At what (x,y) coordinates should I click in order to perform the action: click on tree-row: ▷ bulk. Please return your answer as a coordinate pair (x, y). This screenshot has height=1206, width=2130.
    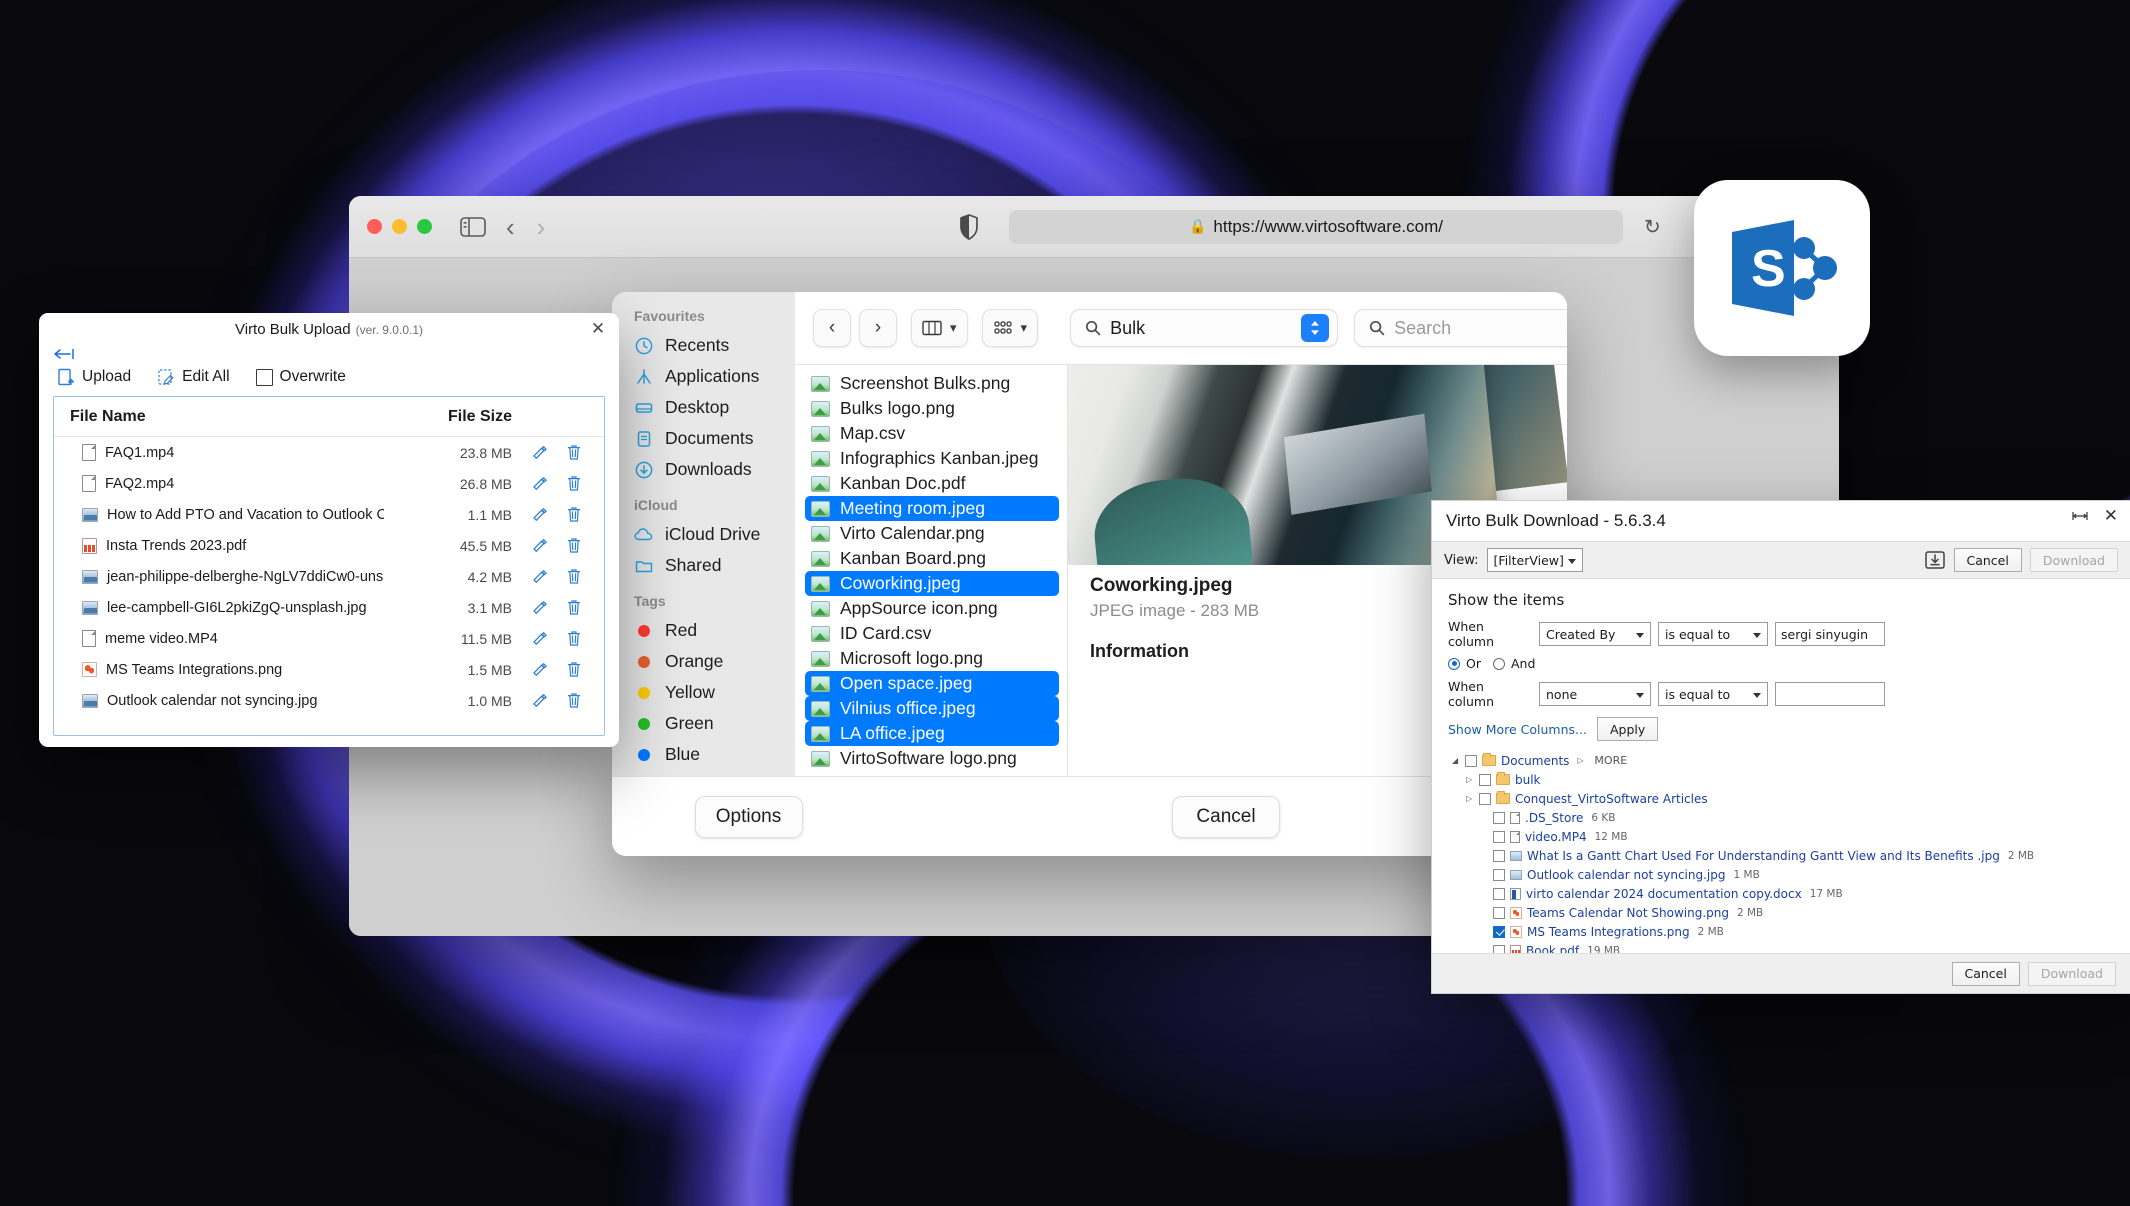
    Looking at the image, I should click on (1782, 779).